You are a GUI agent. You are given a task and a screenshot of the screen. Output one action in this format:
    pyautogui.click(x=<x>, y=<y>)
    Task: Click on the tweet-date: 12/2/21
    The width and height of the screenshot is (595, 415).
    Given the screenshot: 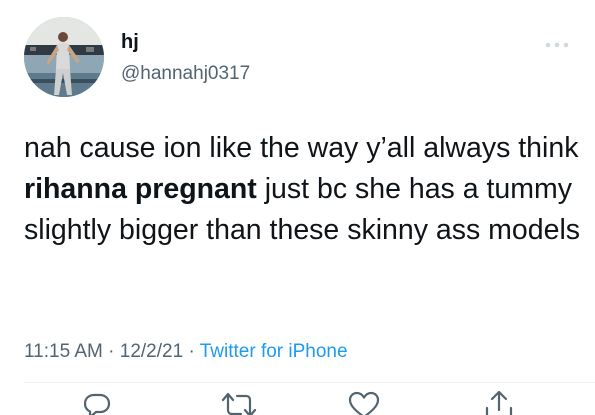 What is the action you would take?
    pyautogui.click(x=151, y=351)
    